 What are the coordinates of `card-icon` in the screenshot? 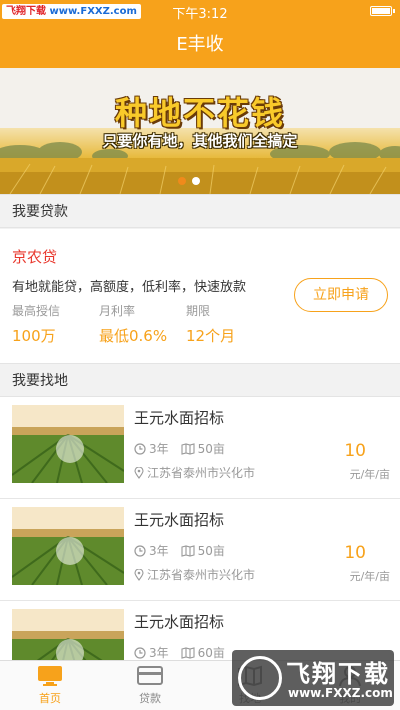 It's located at (150, 675).